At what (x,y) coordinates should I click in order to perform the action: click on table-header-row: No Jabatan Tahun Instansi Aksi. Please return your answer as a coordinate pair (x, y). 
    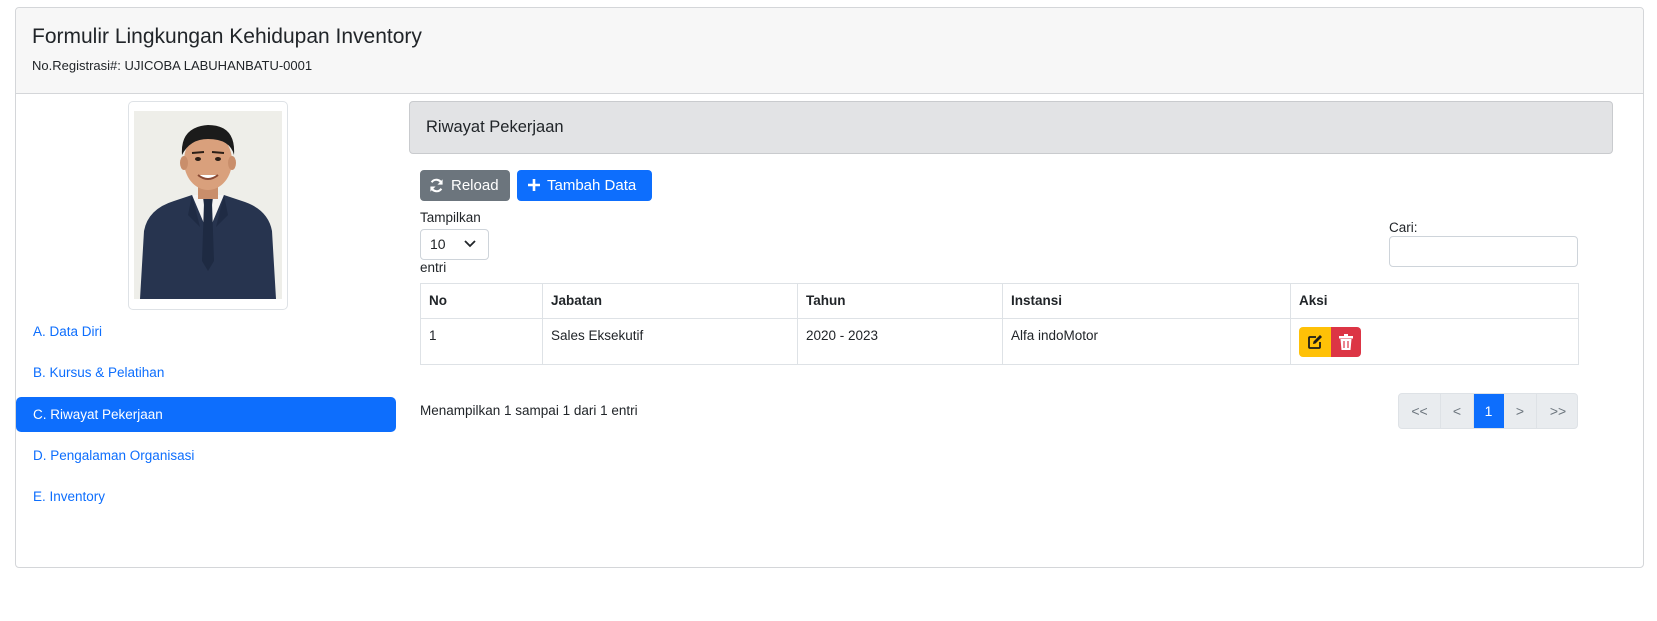
    Looking at the image, I should click on (999, 301).